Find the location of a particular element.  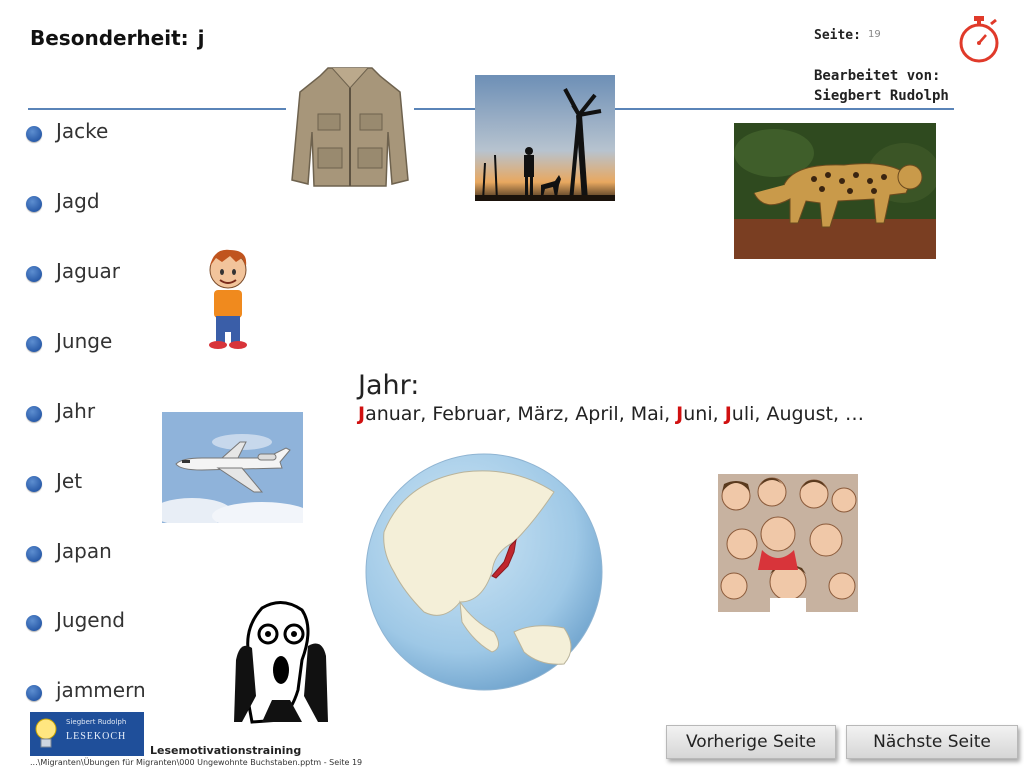

edited-by: Bearbeitet von: Siegbert Rudolph is located at coordinates (881, 86).